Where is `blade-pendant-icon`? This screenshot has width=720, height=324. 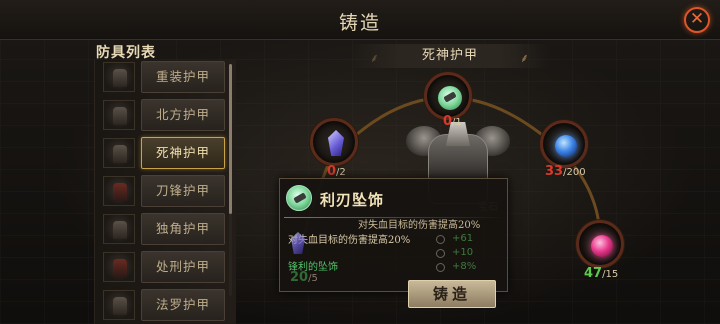
blade-pendant-icon is located at coordinates (299, 198).